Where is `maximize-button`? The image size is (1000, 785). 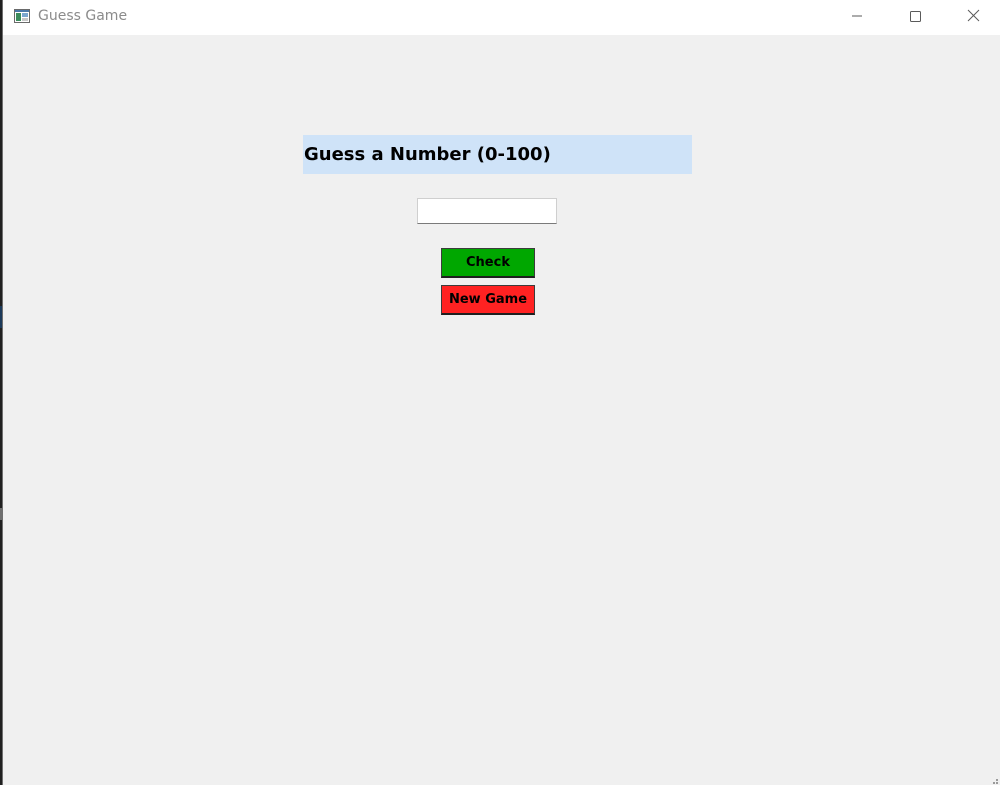 maximize-button is located at coordinates (915, 16).